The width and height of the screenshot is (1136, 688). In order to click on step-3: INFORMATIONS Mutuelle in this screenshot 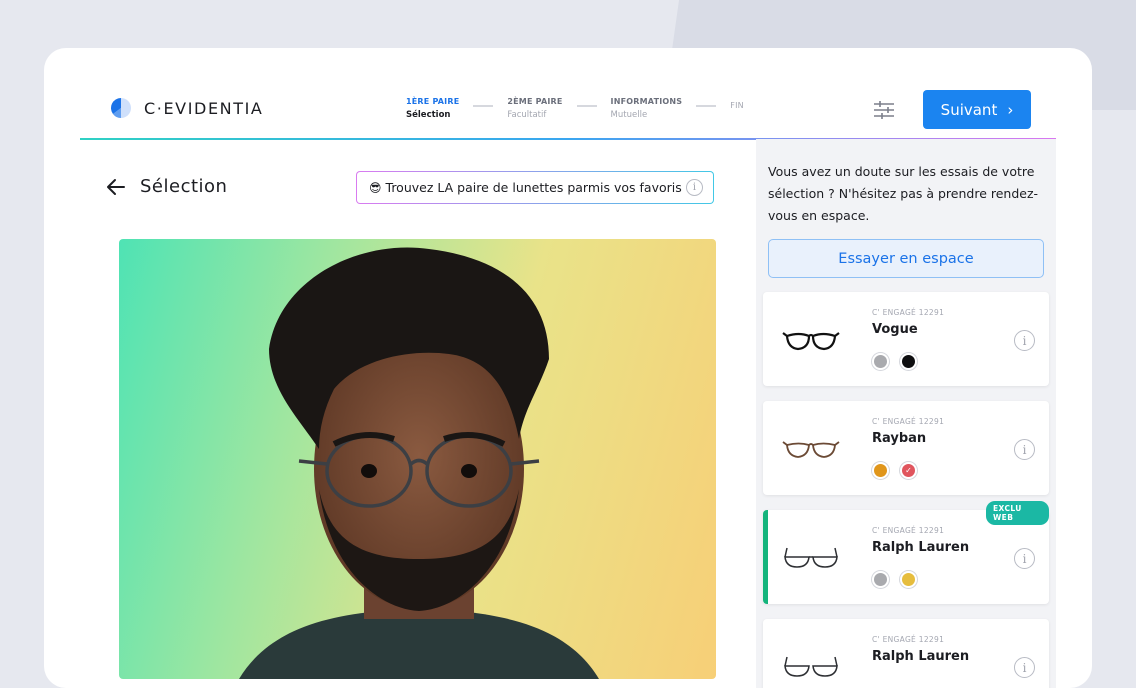, I will do `click(647, 108)`.